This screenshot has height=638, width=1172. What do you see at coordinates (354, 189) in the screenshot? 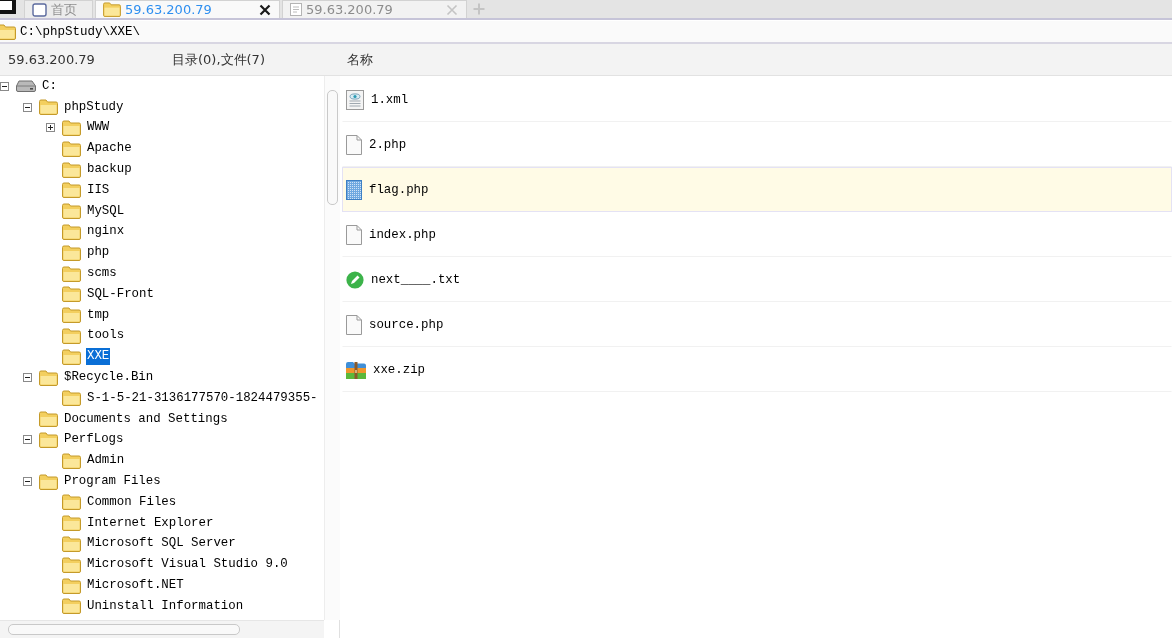
I see `dotted-file-icon` at bounding box center [354, 189].